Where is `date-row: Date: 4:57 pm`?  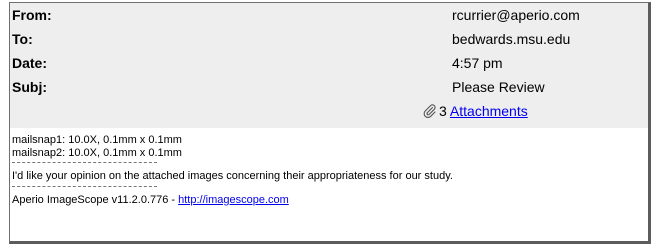
date-row: Date: 4:57 pm is located at coordinates (329, 63).